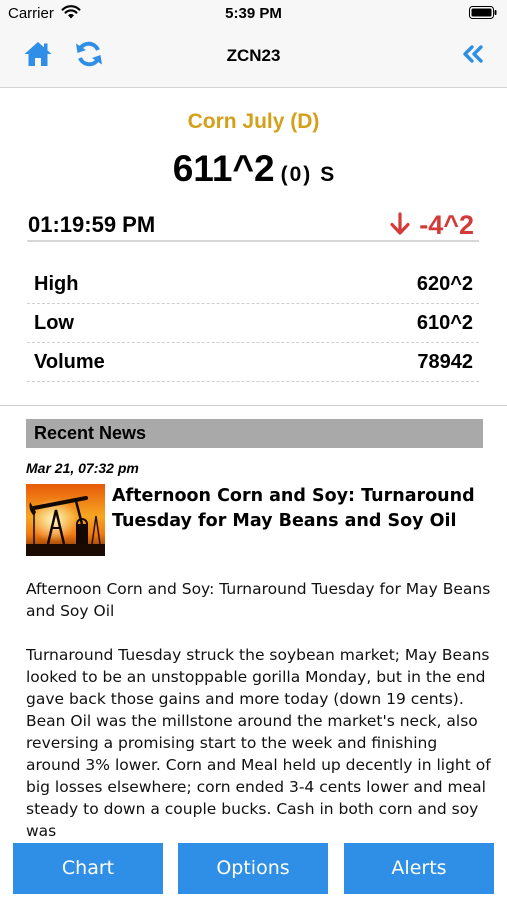  What do you see at coordinates (444, 284) in the screenshot?
I see `stat-value: 620^2` at bounding box center [444, 284].